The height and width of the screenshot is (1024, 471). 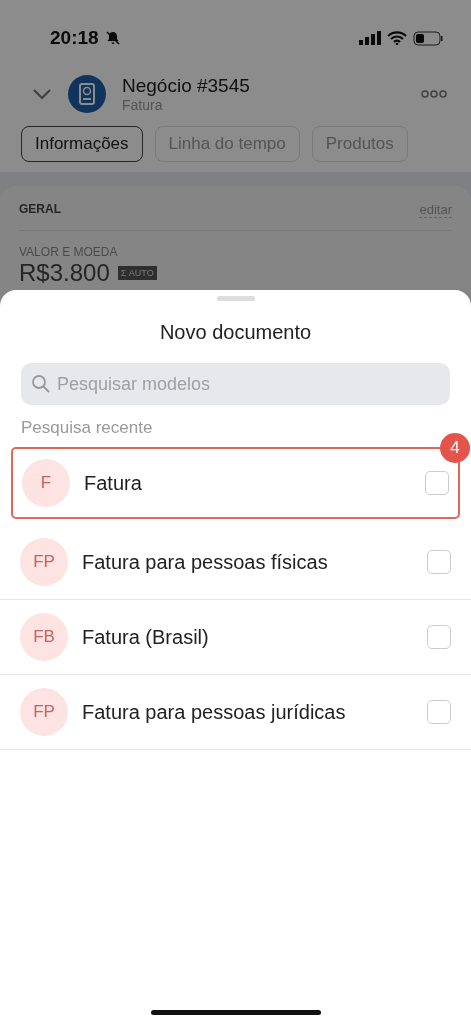 I want to click on auto-tag: Σ AUTO, so click(x=137, y=273).